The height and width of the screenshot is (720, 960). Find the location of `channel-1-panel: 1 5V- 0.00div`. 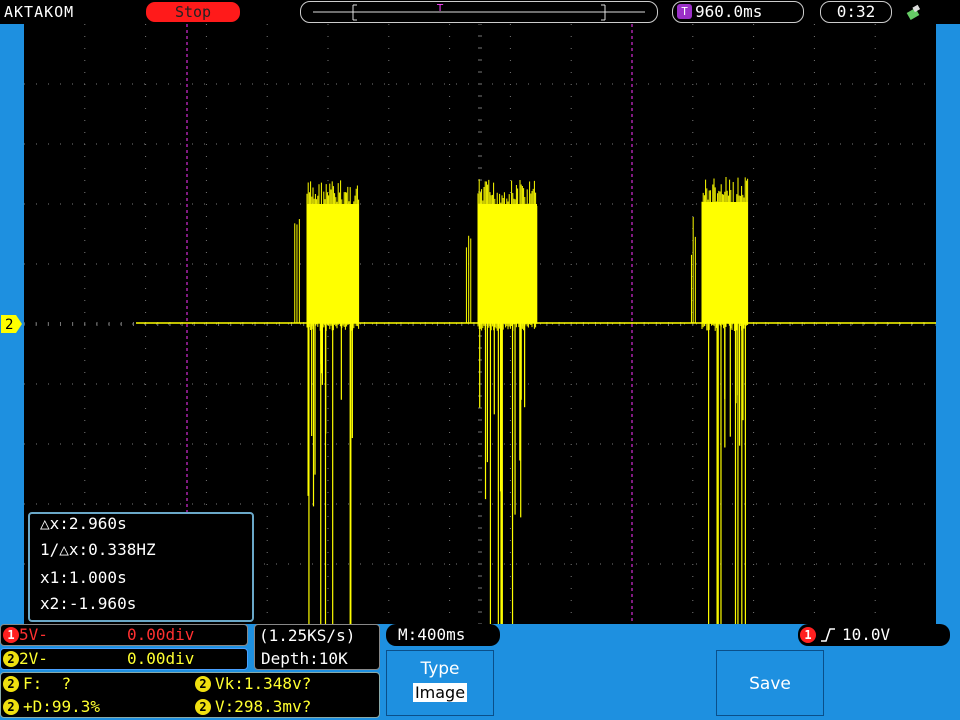

channel-1-panel: 1 5V- 0.00div is located at coordinates (124, 635).